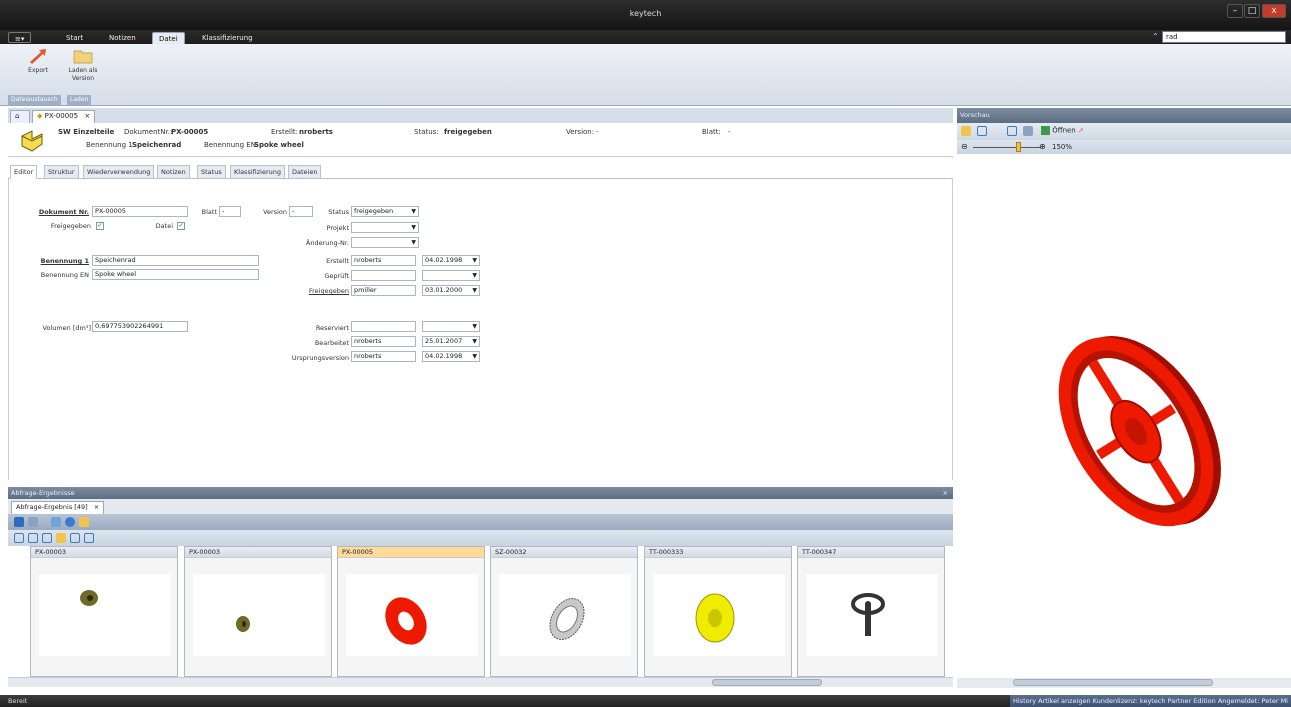 This screenshot has height=707, width=1291. I want to click on erstellt-user-field: nroberts, so click(383, 260).